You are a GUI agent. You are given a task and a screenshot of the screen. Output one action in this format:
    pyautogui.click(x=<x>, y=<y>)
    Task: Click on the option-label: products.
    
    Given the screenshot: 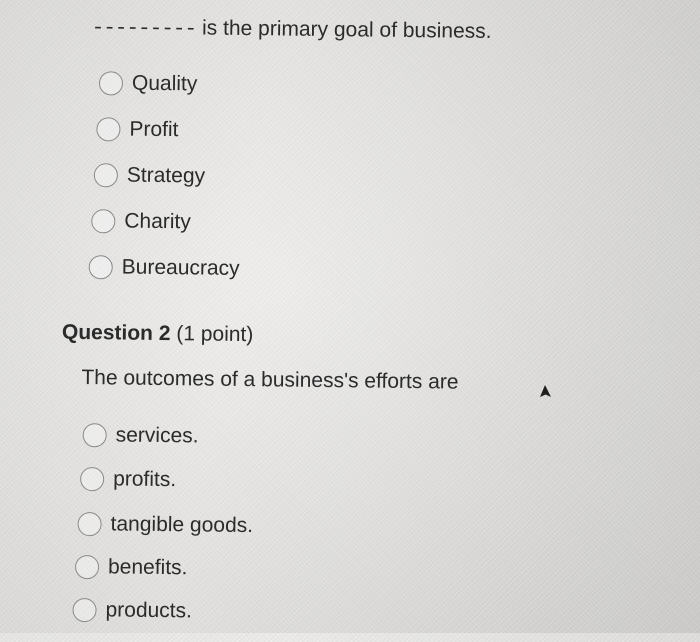 What is the action you would take?
    pyautogui.click(x=149, y=610)
    